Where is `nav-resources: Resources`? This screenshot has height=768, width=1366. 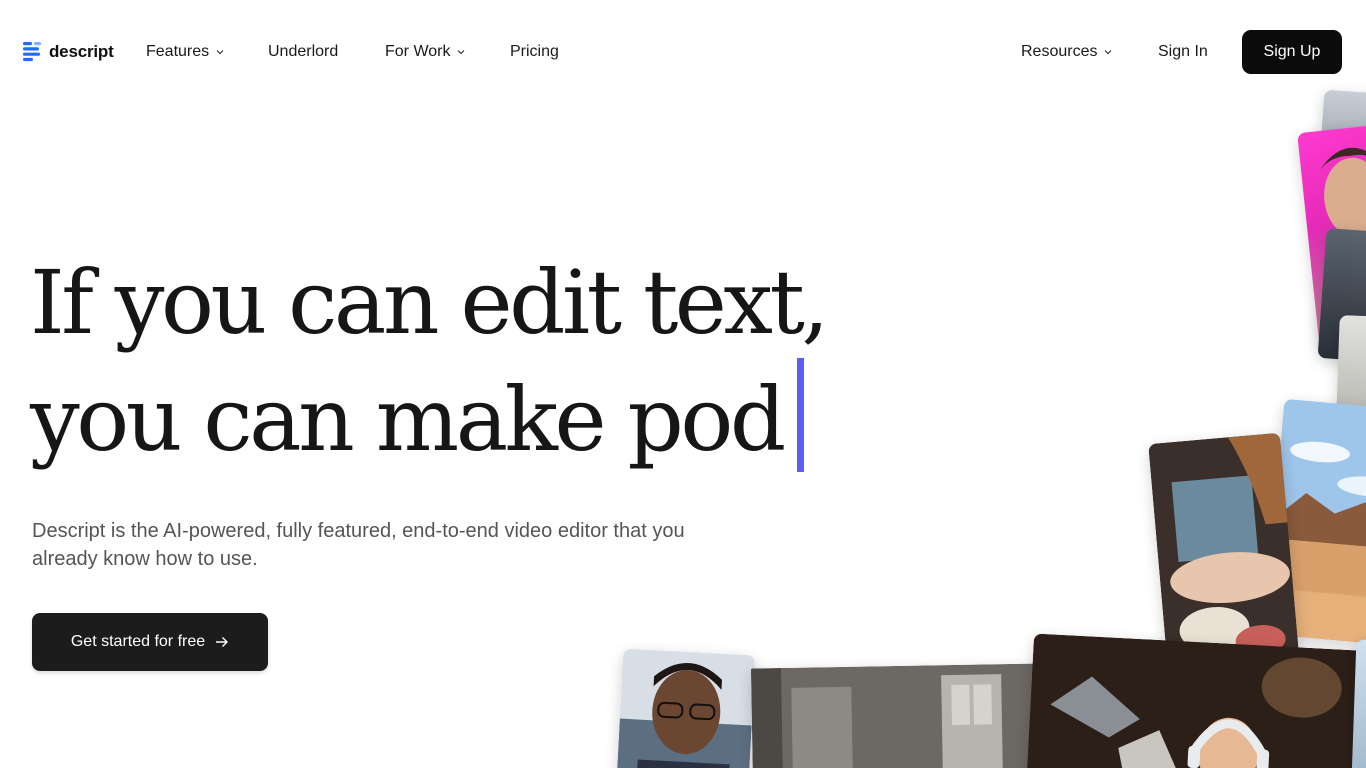
nav-resources: Resources is located at coordinates (1066, 52).